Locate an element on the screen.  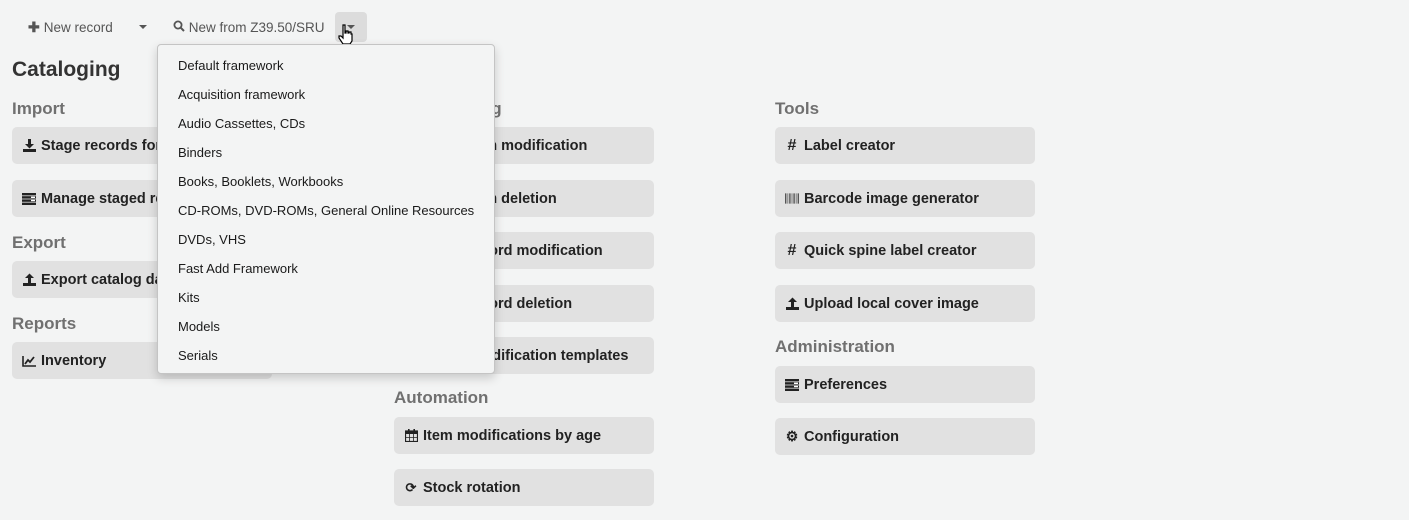
framework-menu-item: Serials is located at coordinates (326, 355).